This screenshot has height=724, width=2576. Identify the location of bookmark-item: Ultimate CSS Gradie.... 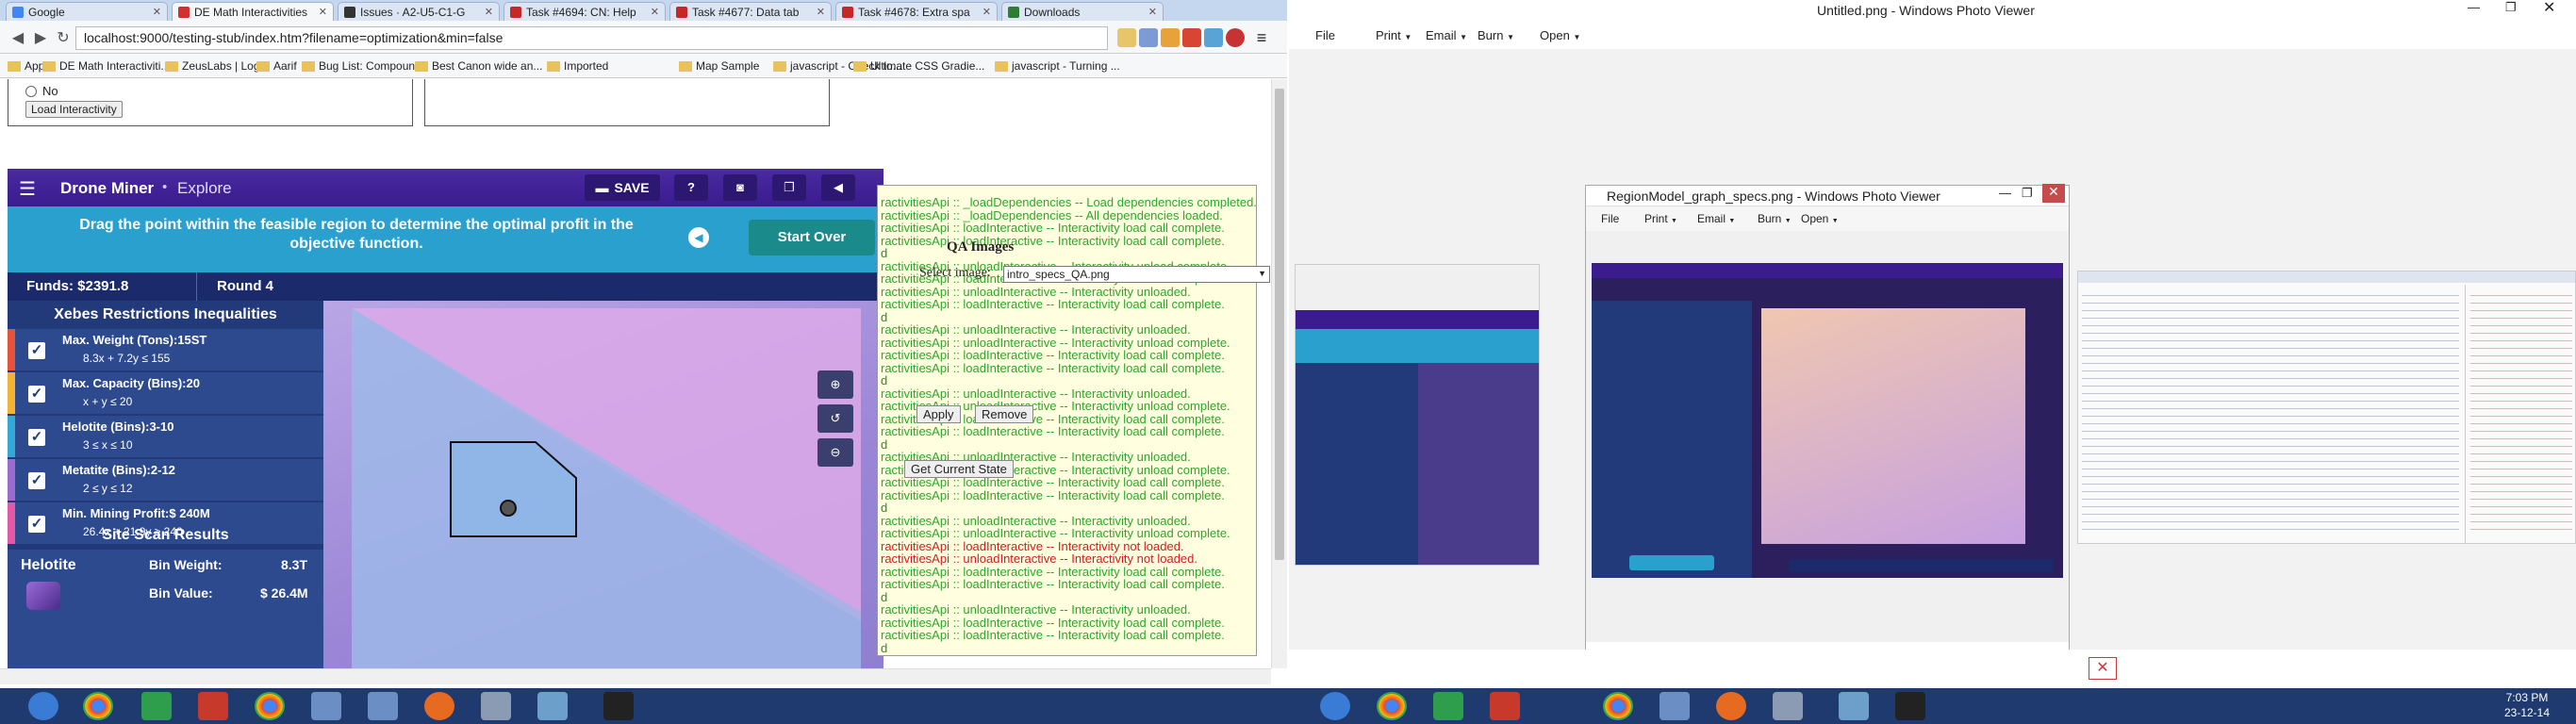
(918, 66).